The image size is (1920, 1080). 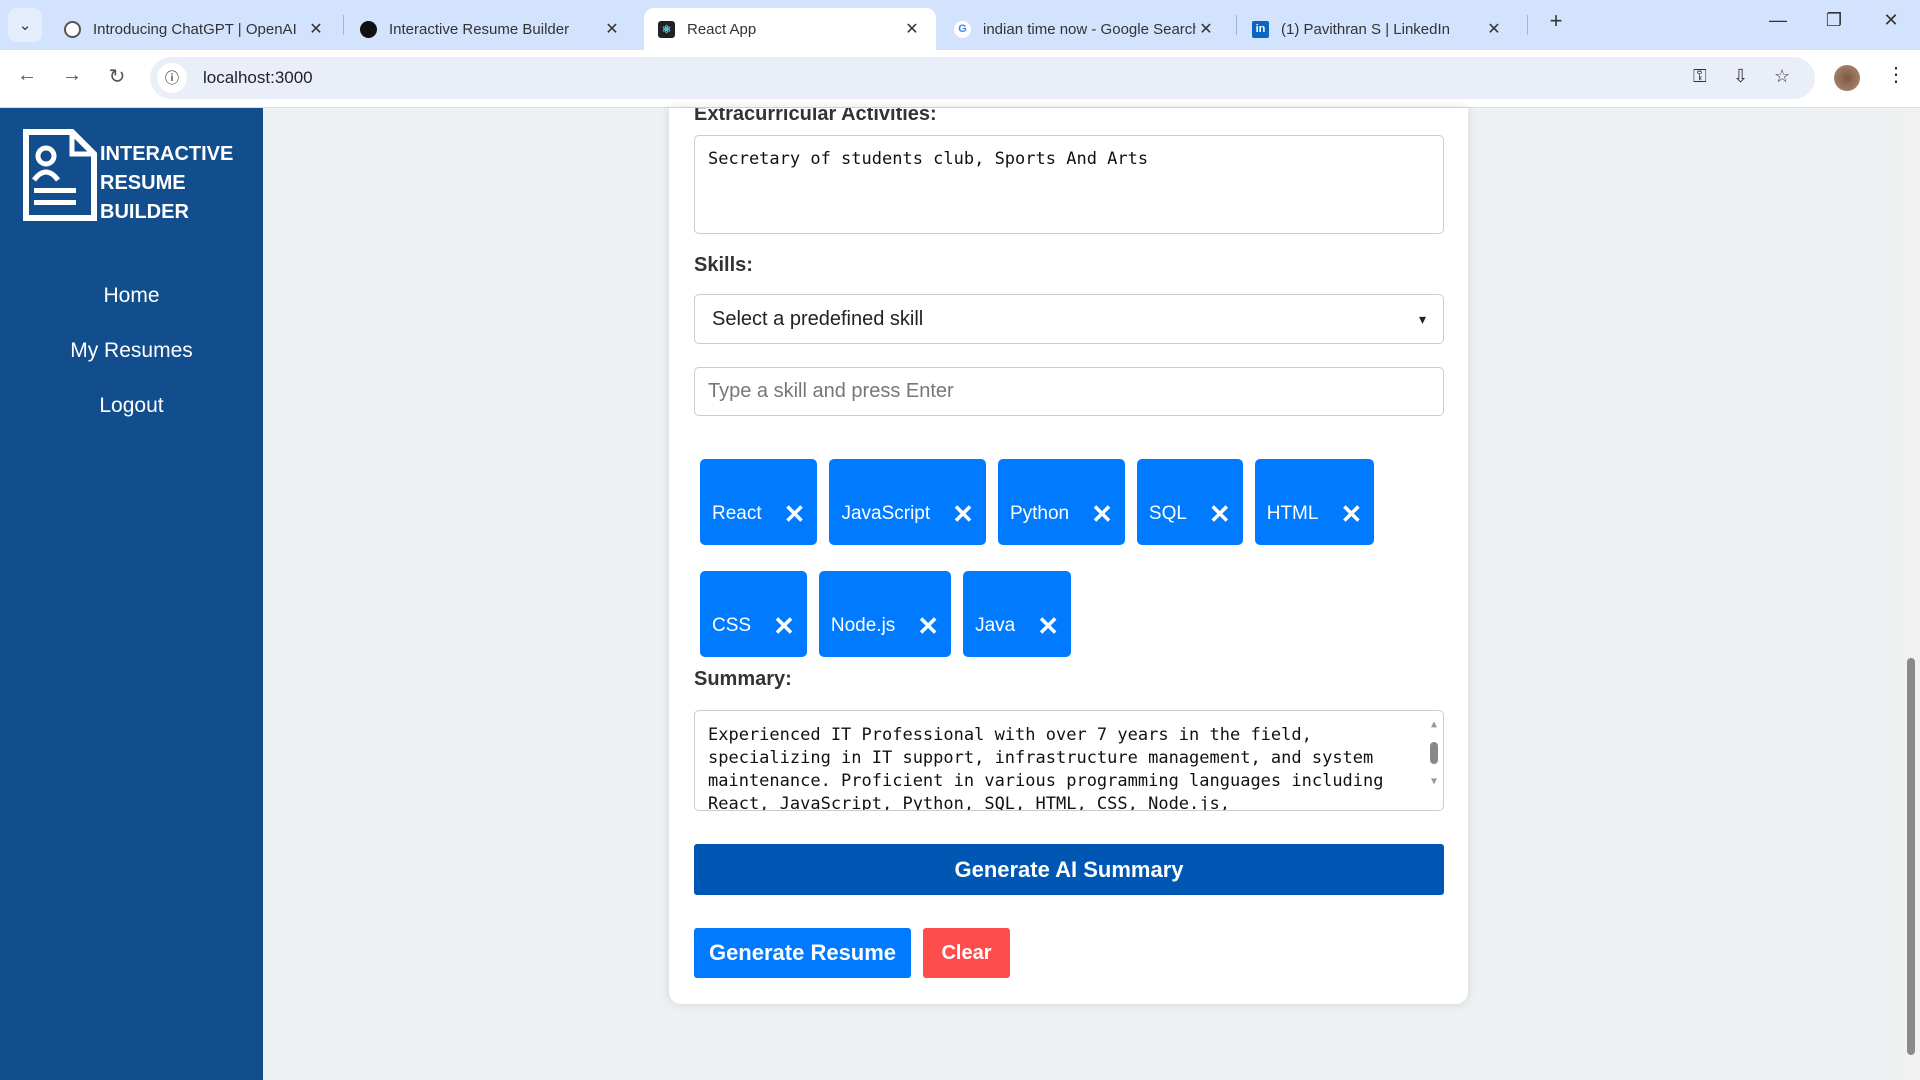 What do you see at coordinates (962, 29) in the screenshot?
I see `google-icon: G` at bounding box center [962, 29].